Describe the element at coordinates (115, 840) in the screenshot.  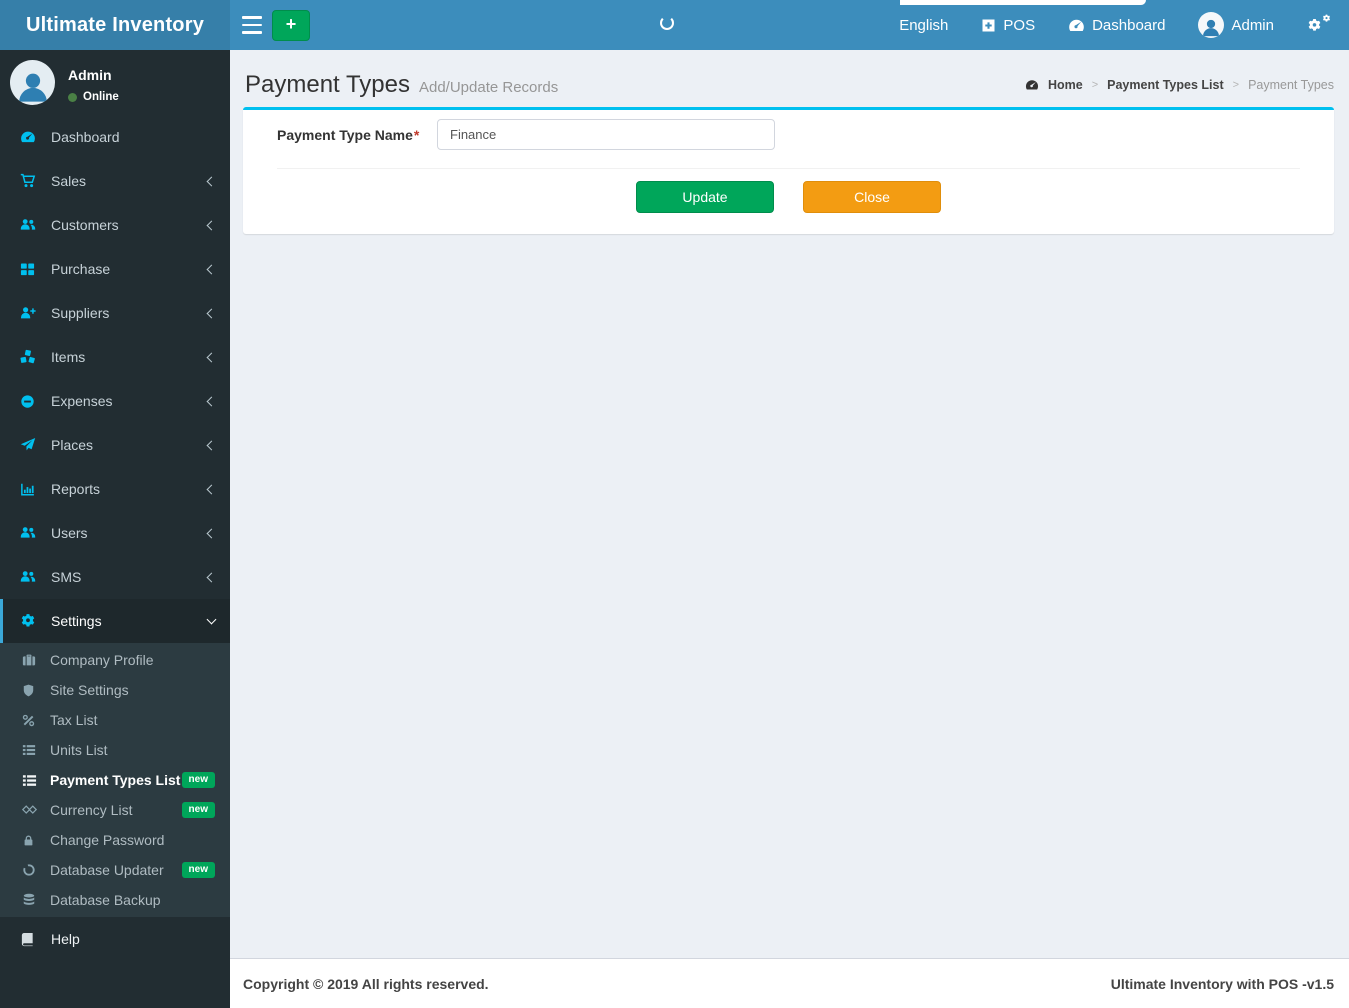
I see `submenu-item-change-password: Change Password` at that location.